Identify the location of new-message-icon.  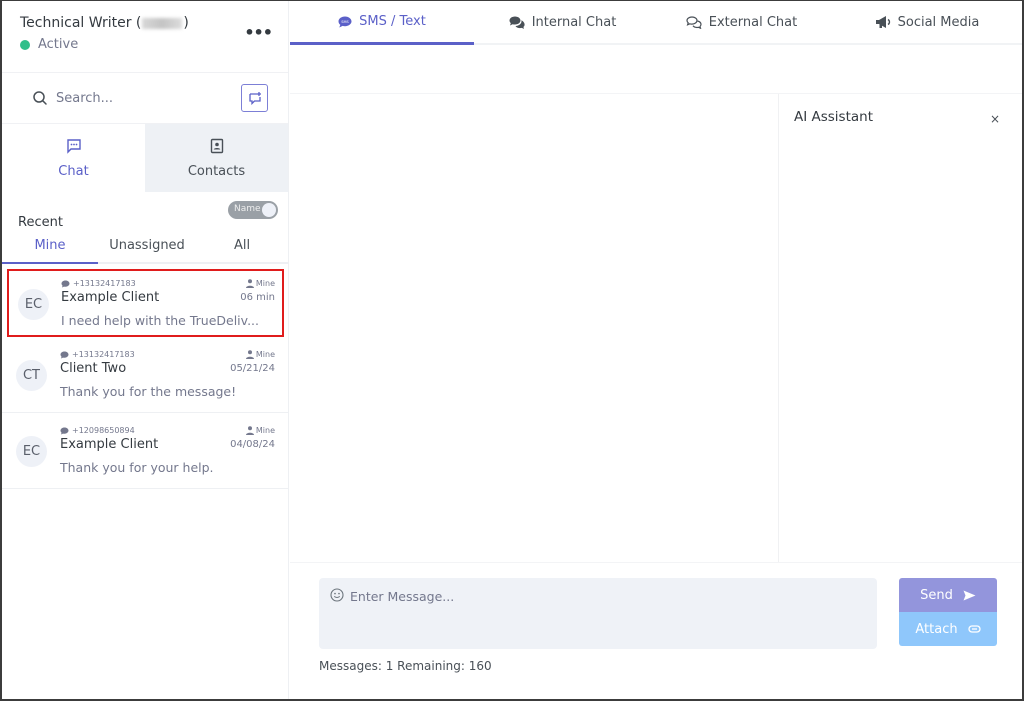
(254, 98).